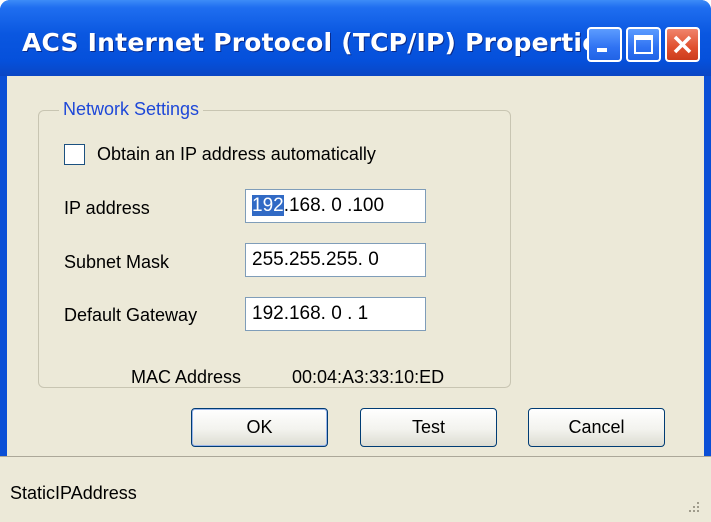 This screenshot has width=711, height=522. I want to click on ip-address-rest: .168. 0 .100, so click(334, 205).